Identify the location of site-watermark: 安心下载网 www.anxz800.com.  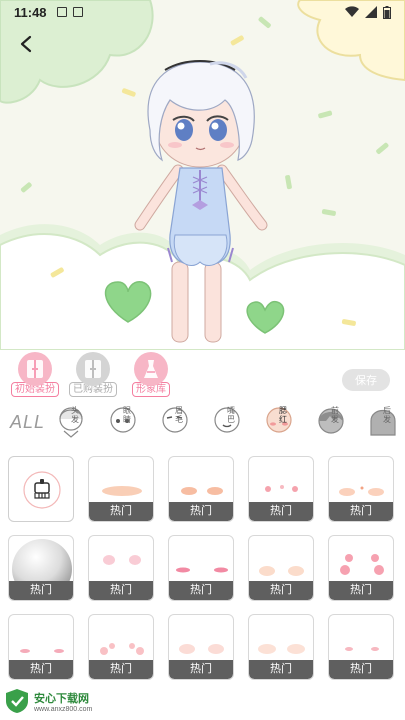
(64, 701).